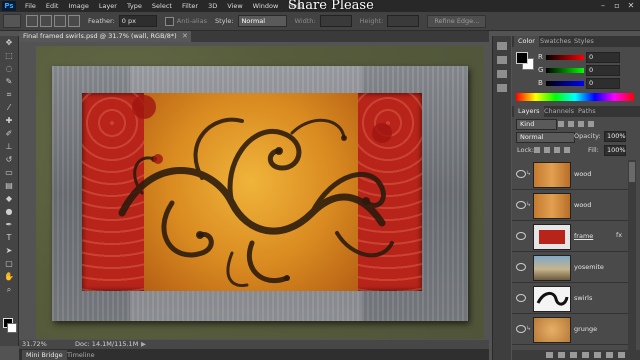  What do you see at coordinates (603, 57) in the screenshot?
I see `color-r-value: 0` at bounding box center [603, 57].